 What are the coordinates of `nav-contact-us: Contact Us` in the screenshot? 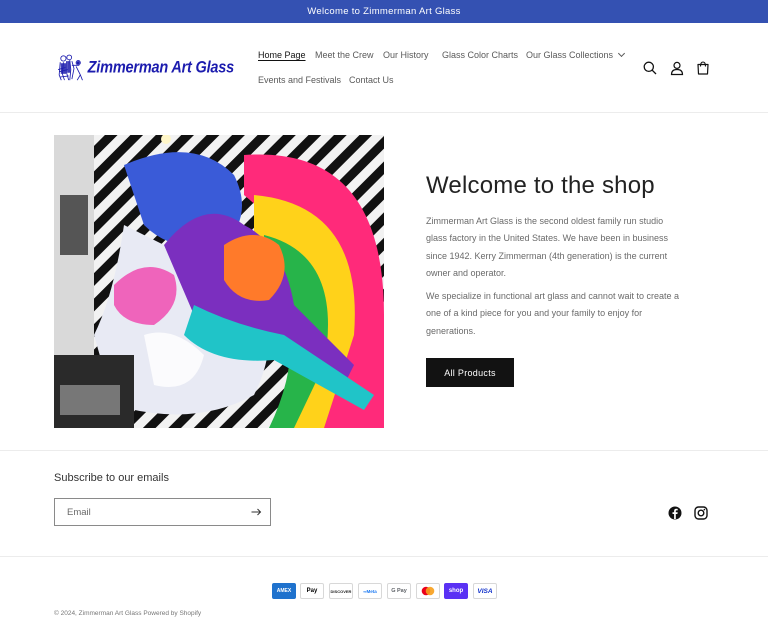 It's located at (371, 80).